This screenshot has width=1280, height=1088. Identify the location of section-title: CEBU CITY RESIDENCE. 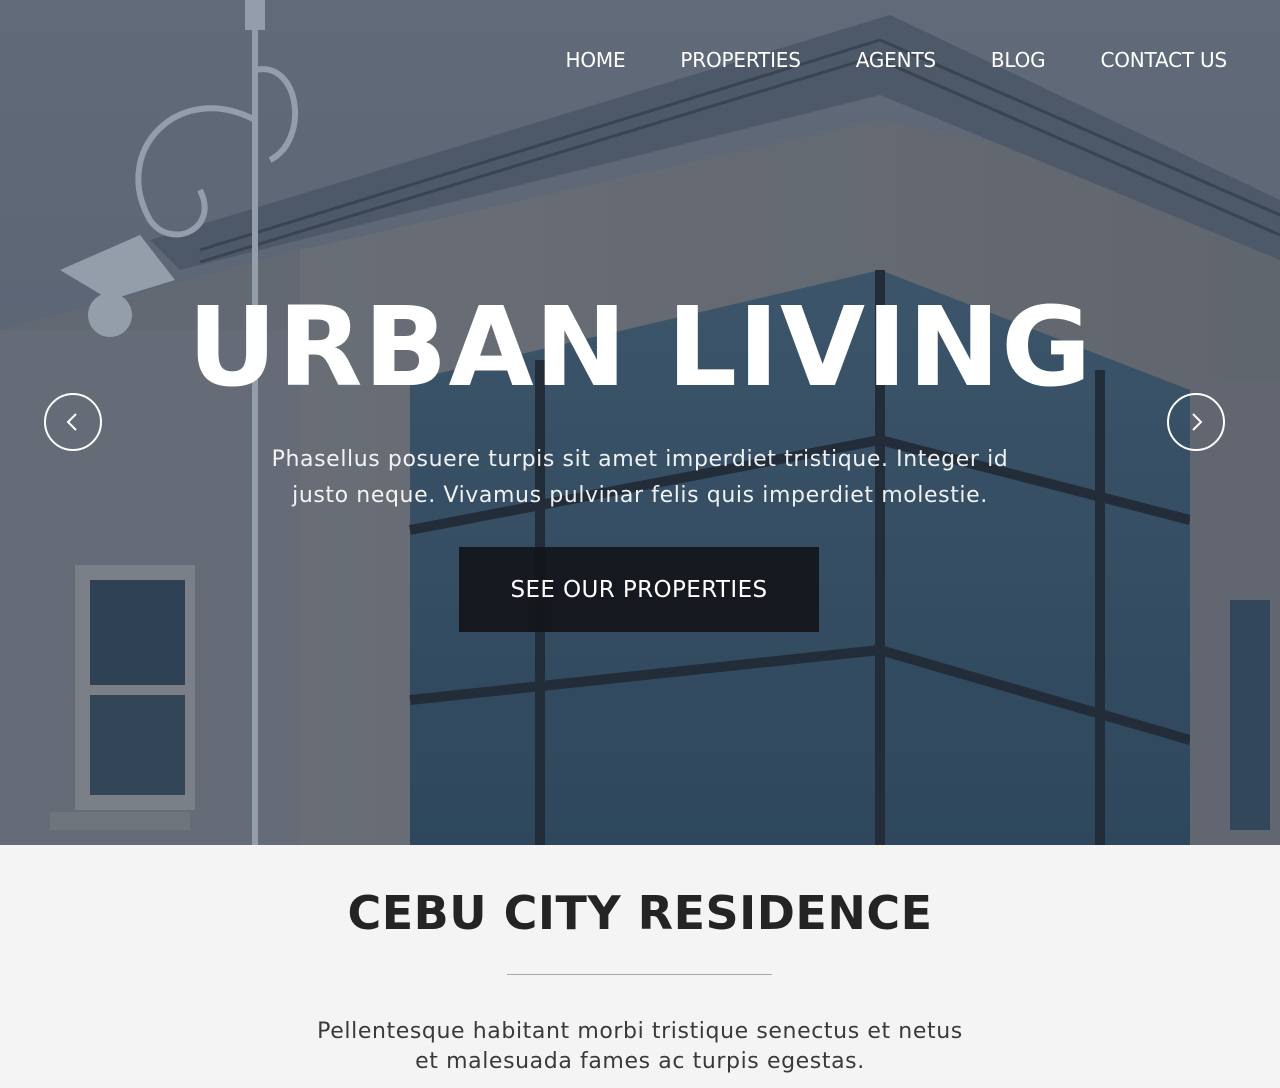
(640, 913).